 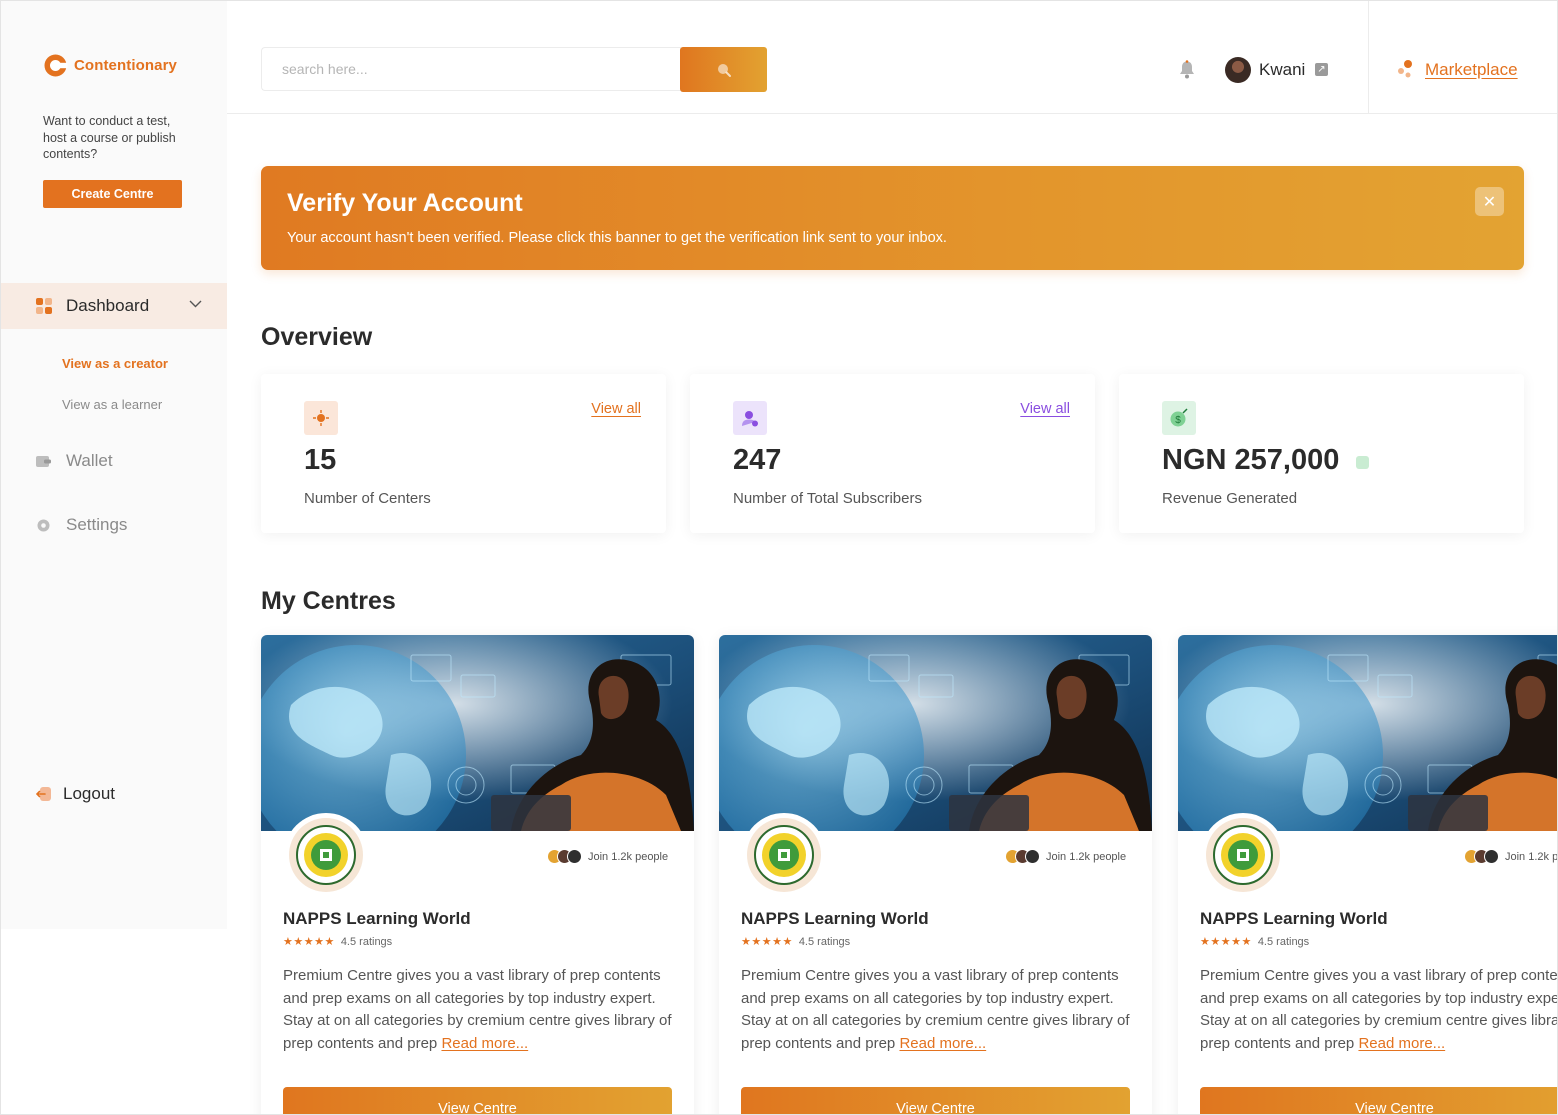 I want to click on brand-name: Contentionary, so click(x=125, y=65).